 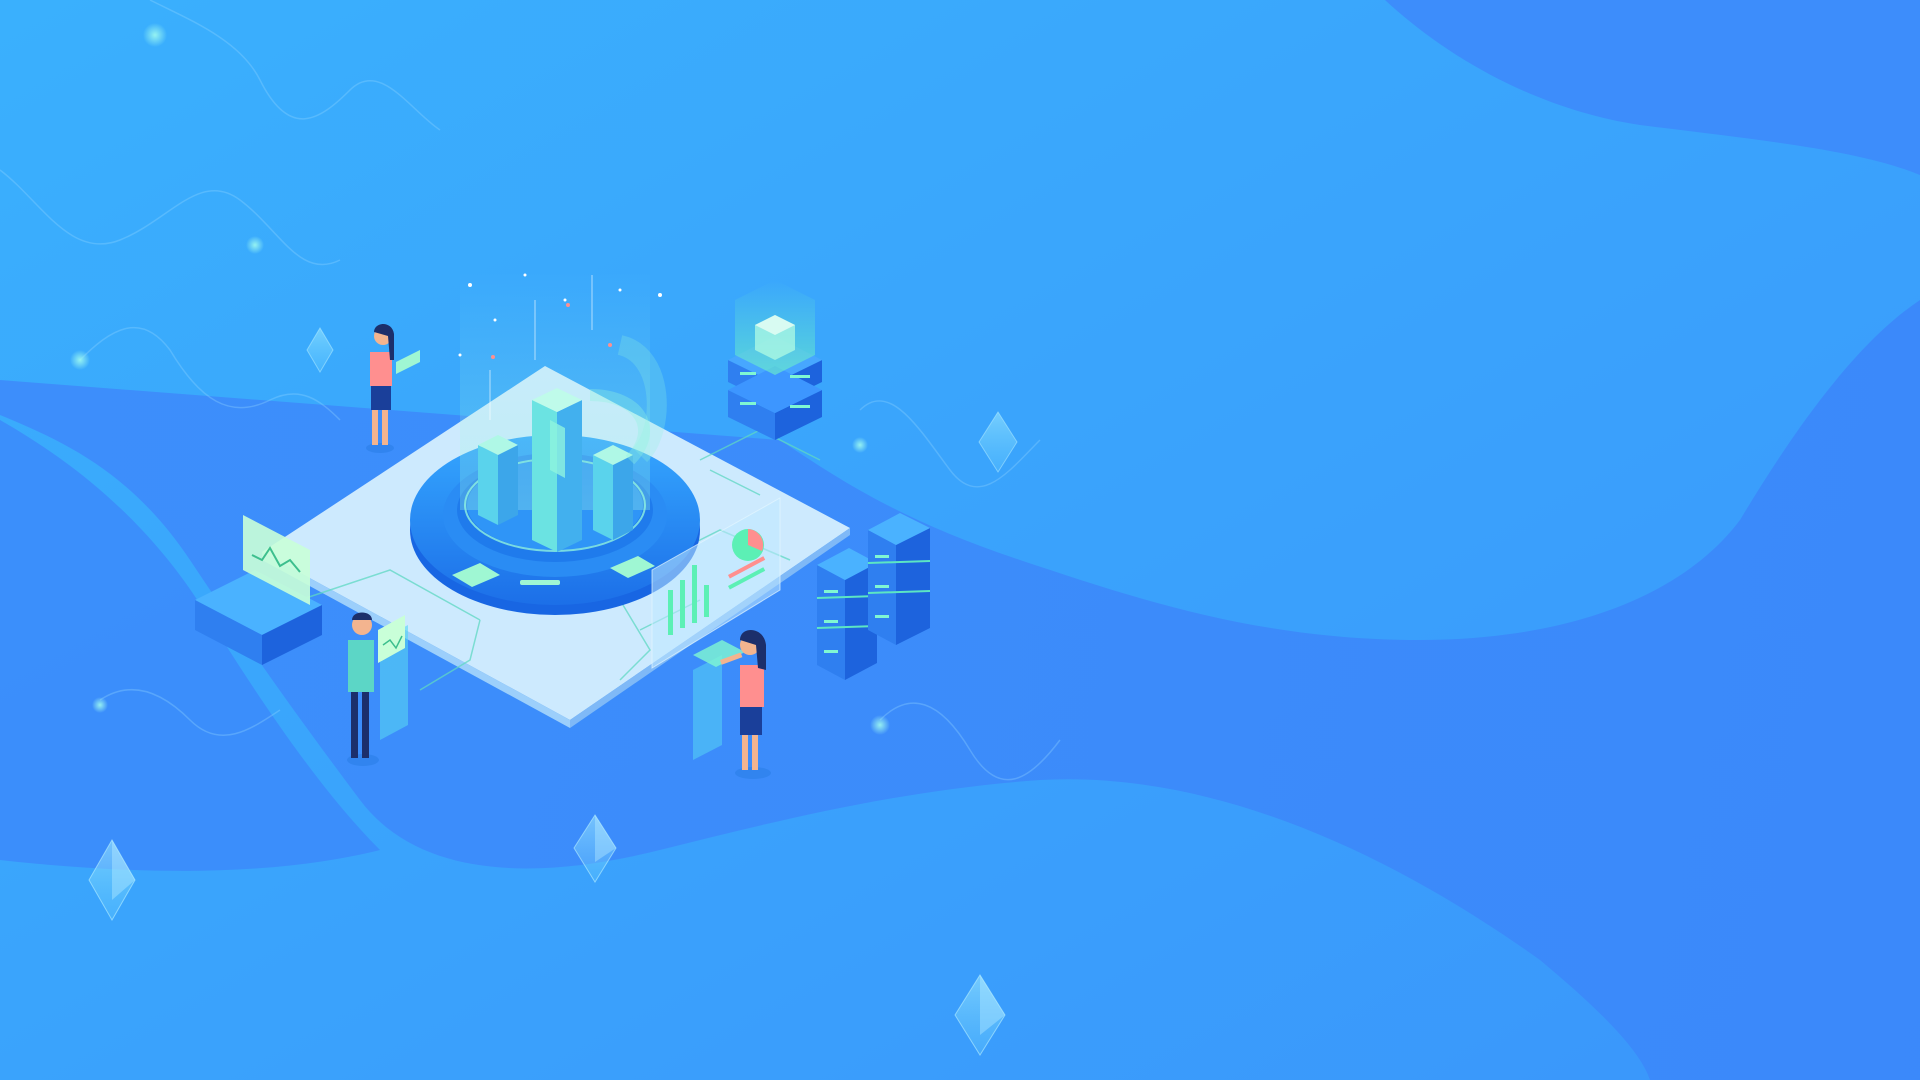 What do you see at coordinates (775, 360) in the screenshot?
I see `server-rack-icon` at bounding box center [775, 360].